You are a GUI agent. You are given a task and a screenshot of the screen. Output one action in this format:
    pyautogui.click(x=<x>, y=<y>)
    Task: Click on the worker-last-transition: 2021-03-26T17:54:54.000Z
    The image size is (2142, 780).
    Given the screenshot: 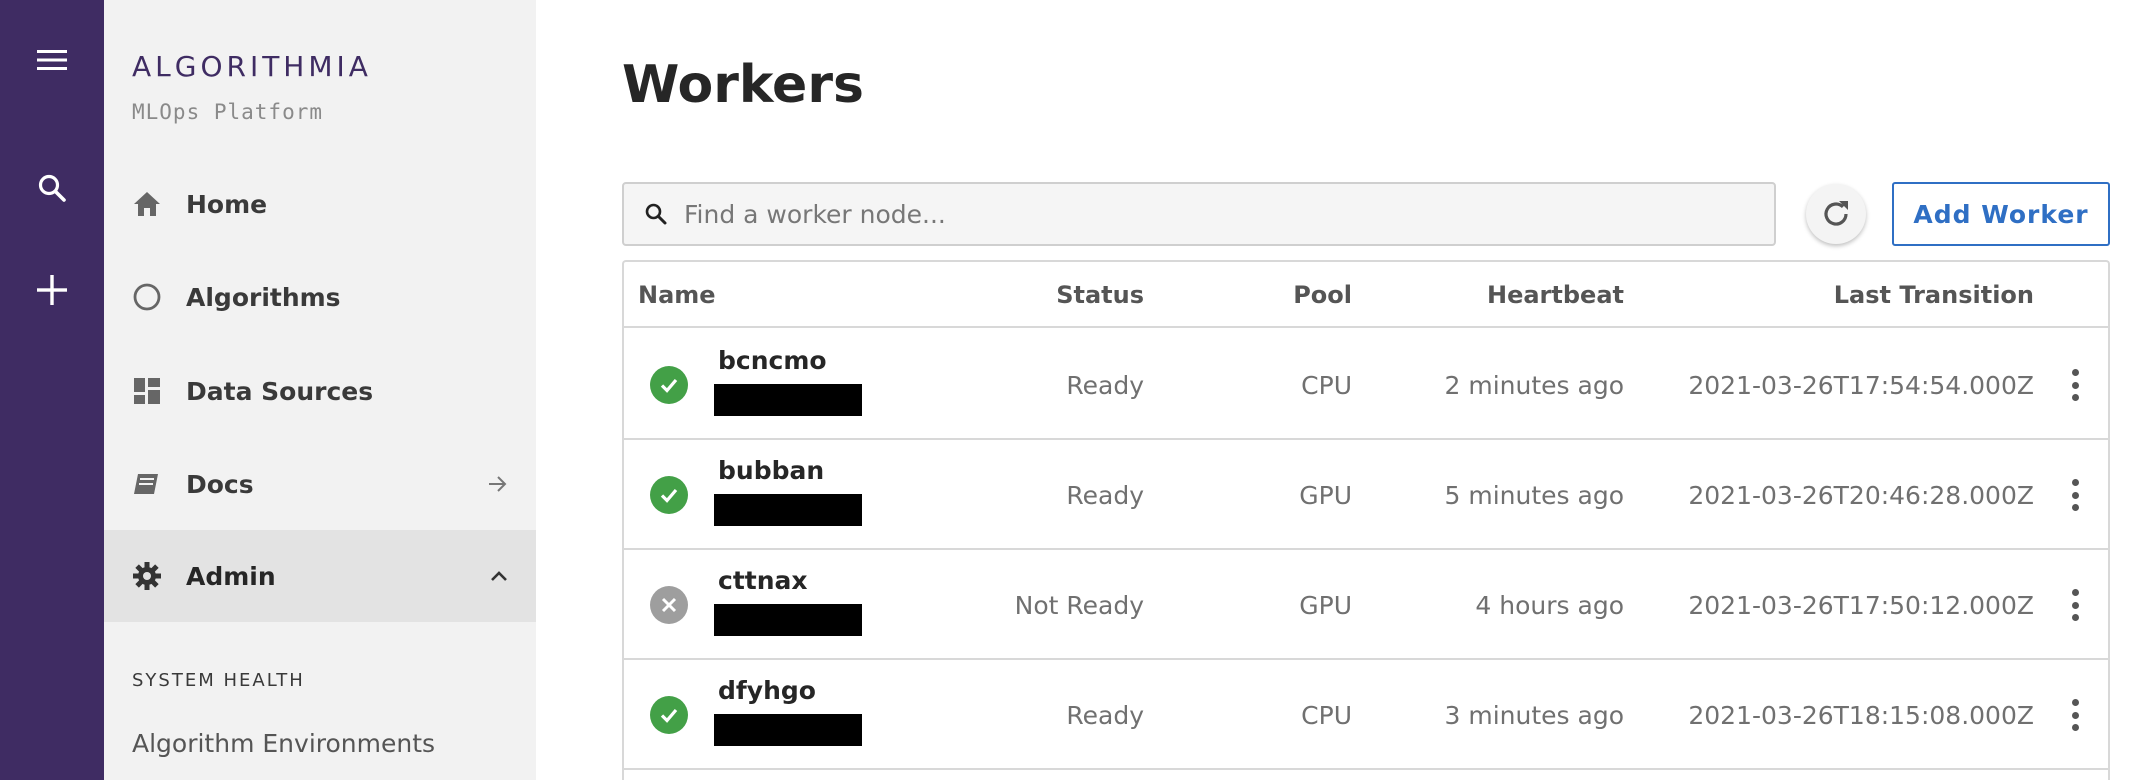 What is the action you would take?
    pyautogui.click(x=1861, y=385)
    